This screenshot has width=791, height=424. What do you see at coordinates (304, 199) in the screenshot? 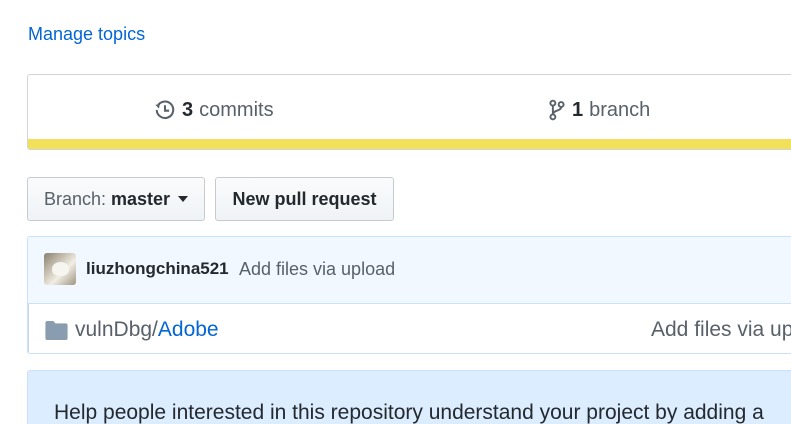
I see `new-pull-request-button: New pull request` at bounding box center [304, 199].